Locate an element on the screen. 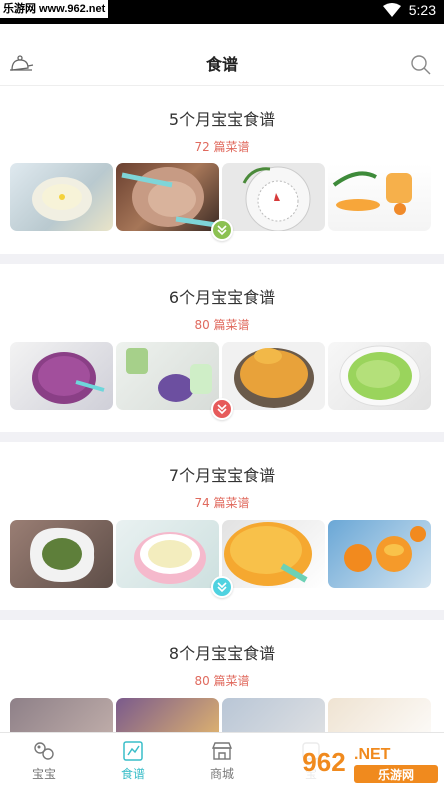 The height and width of the screenshot is (789, 444). tab-label: 食谱 is located at coordinates (132, 774).